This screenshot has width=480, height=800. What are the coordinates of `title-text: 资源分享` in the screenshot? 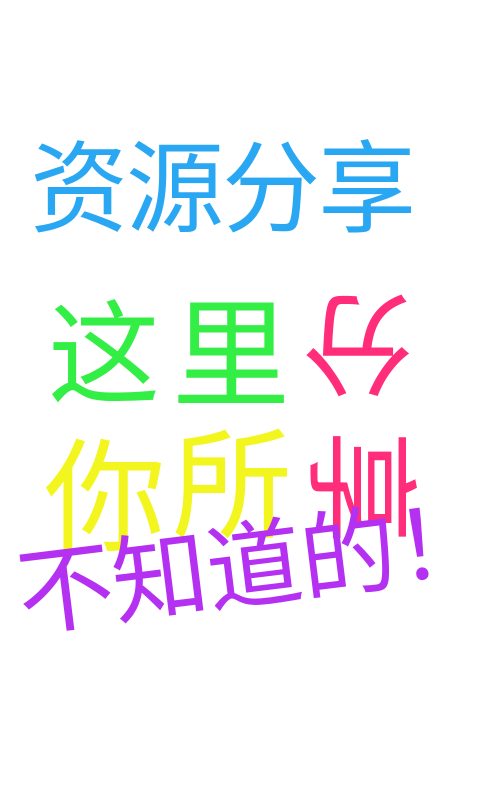 It's located at (223, 189).